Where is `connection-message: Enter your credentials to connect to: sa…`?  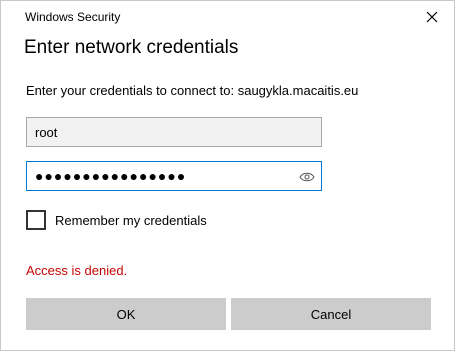
connection-message: Enter your credentials to connect to: sa… is located at coordinates (192, 90).